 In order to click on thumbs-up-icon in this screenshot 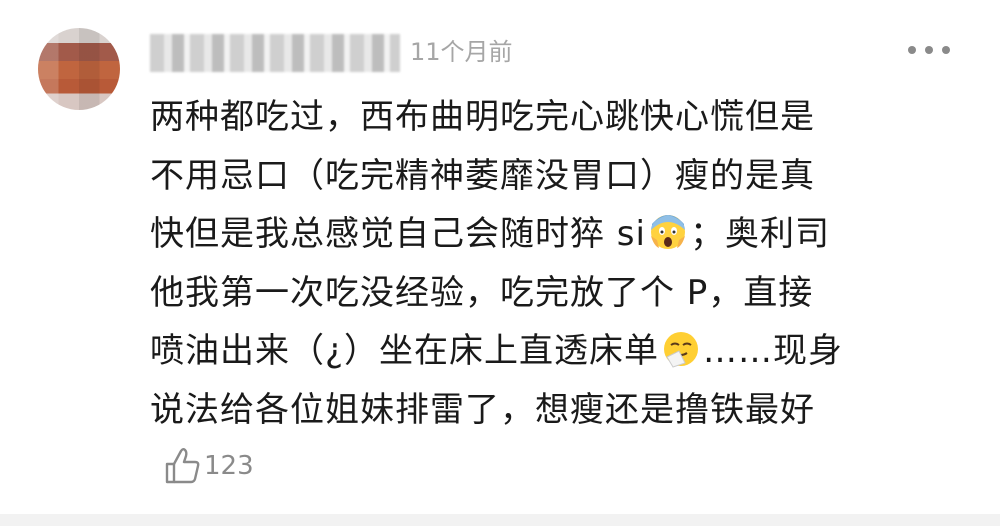, I will do `click(182, 466)`.